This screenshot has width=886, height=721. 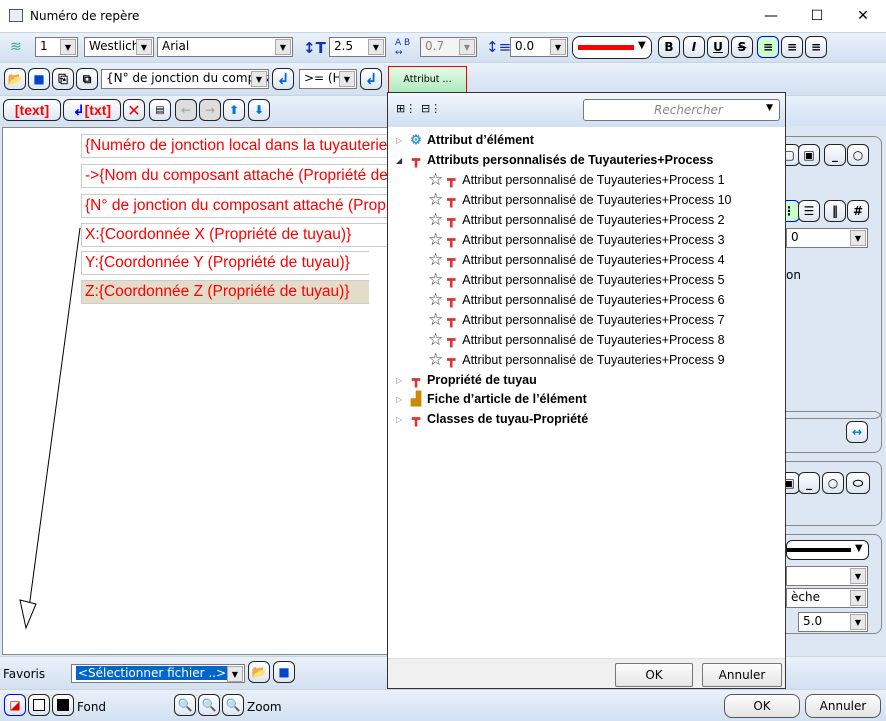 I want to click on maximize-button: ☐, so click(x=817, y=16).